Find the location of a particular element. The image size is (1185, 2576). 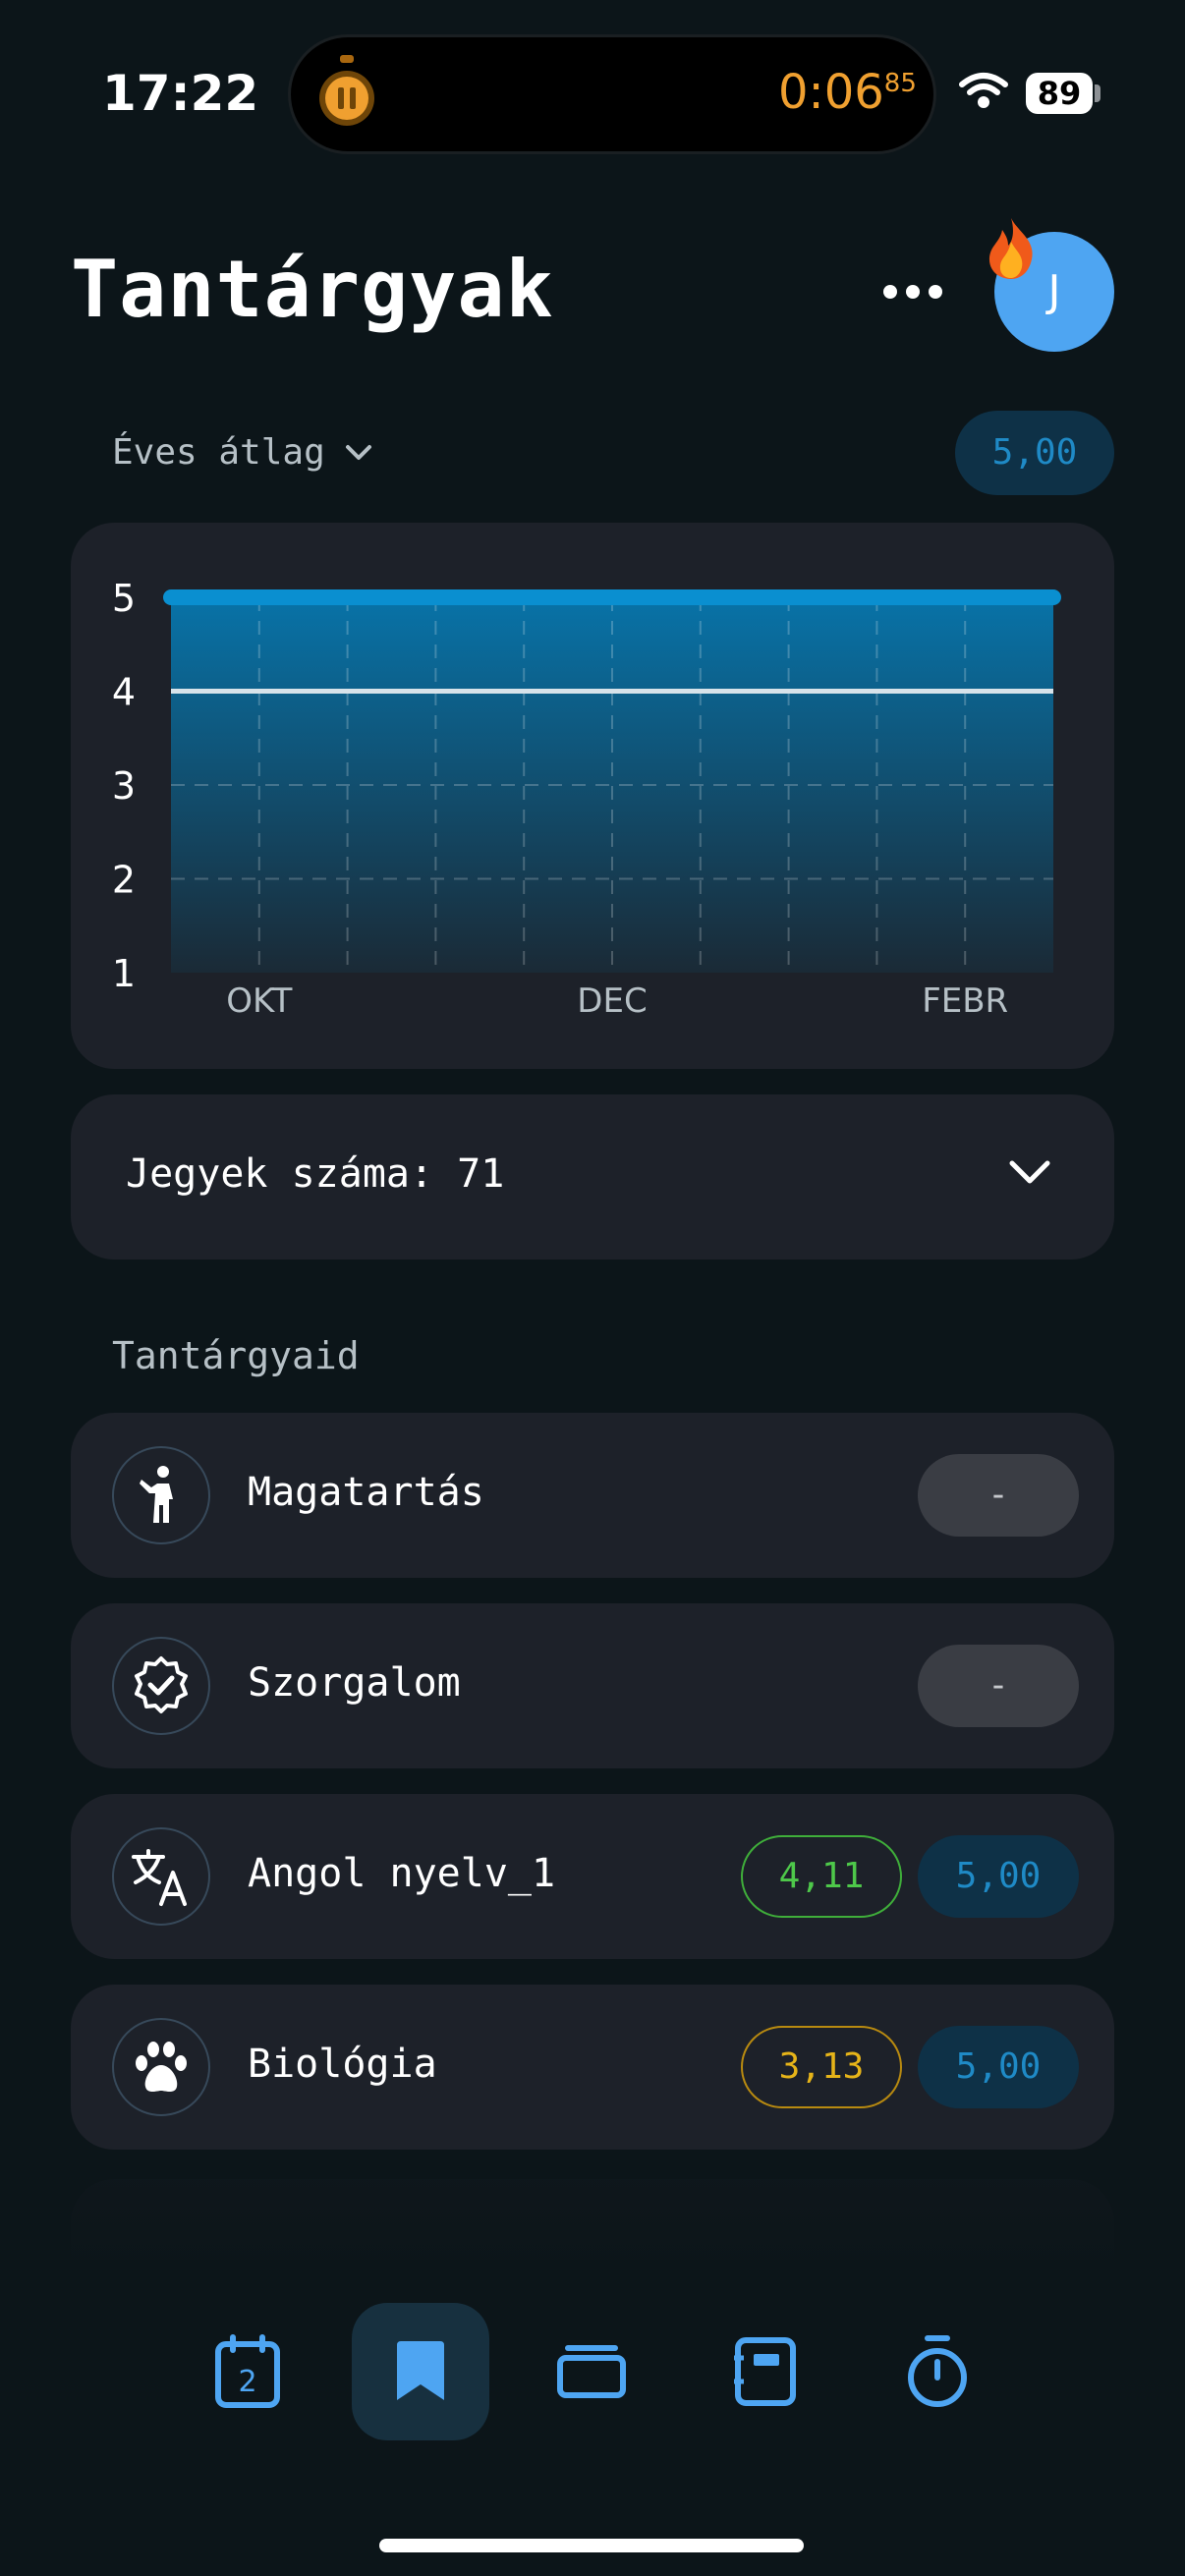

cards-icon is located at coordinates (592, 2371).